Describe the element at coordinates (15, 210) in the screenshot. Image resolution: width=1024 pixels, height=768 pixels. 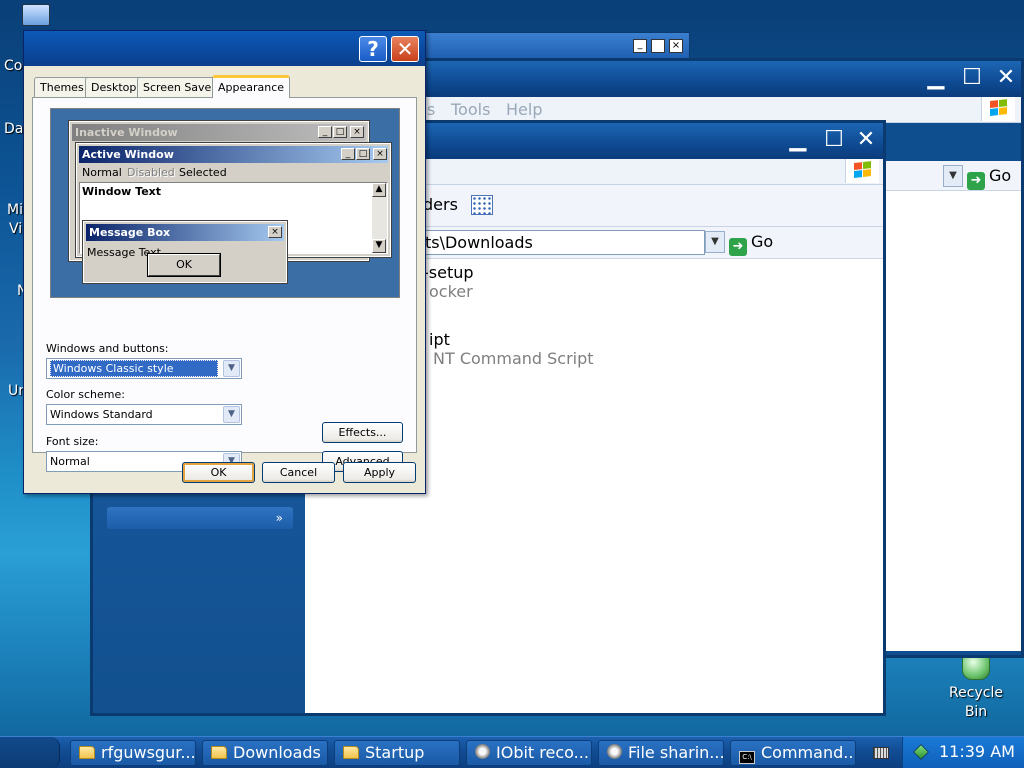
I see `desktop-icon-label-3: Mi` at that location.